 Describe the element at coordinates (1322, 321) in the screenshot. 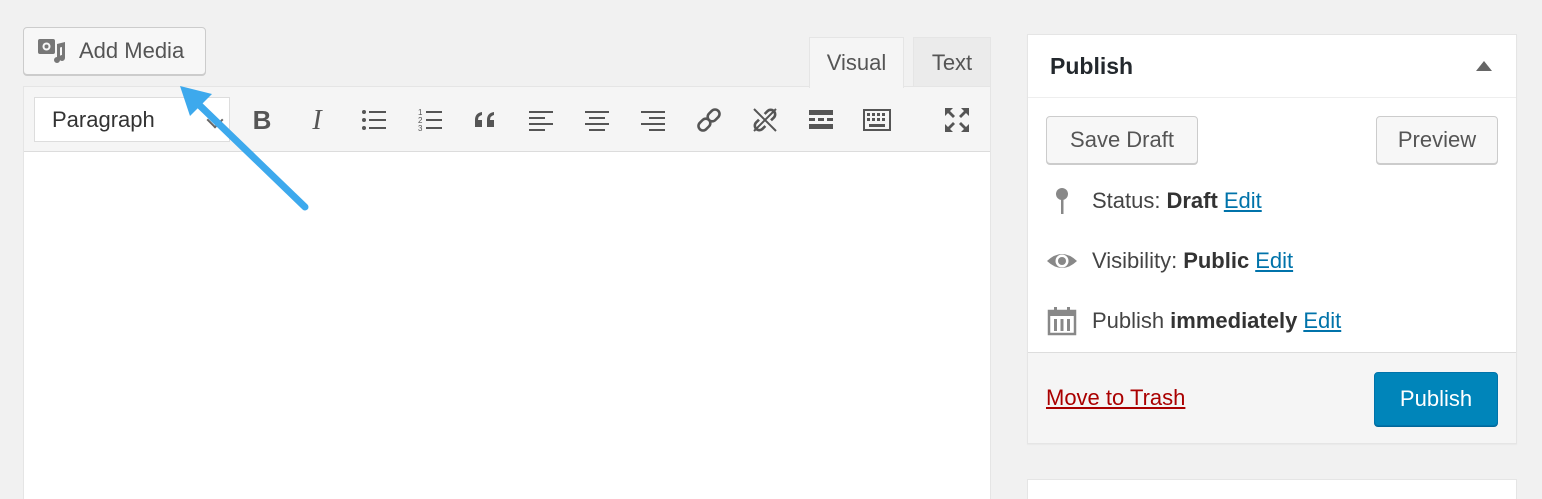

I see `schedule-edit-link: Edit` at that location.